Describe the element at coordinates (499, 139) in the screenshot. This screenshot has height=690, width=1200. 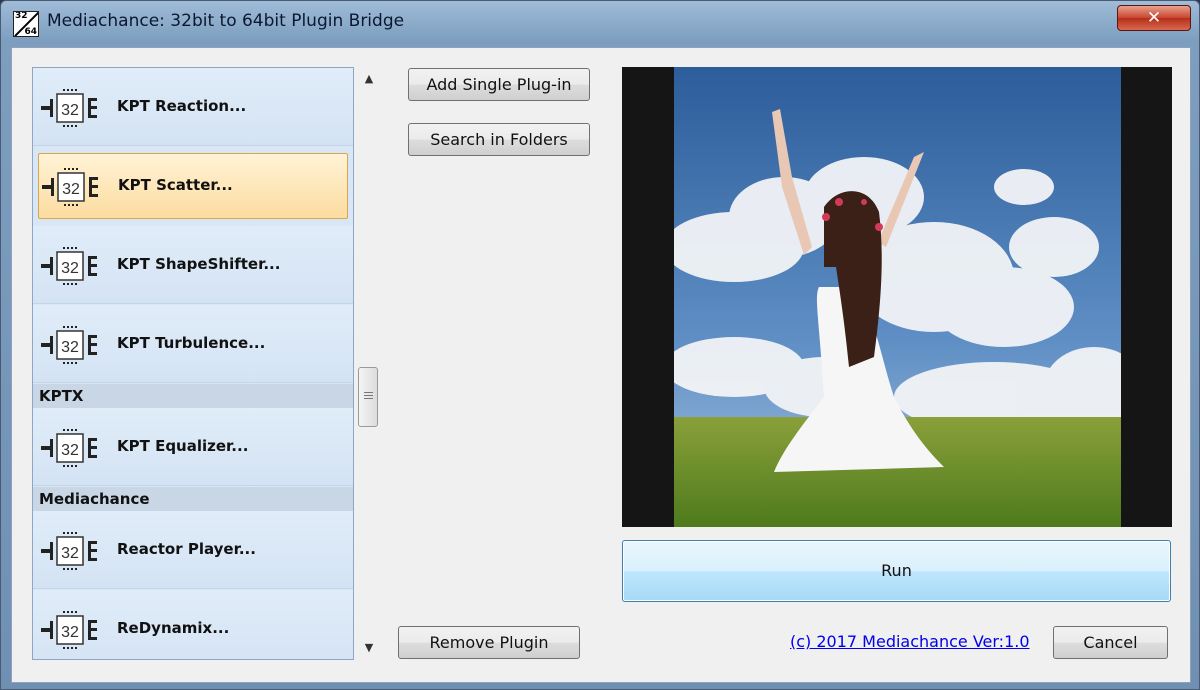
I see `search-in-folders-button: Search in Folders` at that location.